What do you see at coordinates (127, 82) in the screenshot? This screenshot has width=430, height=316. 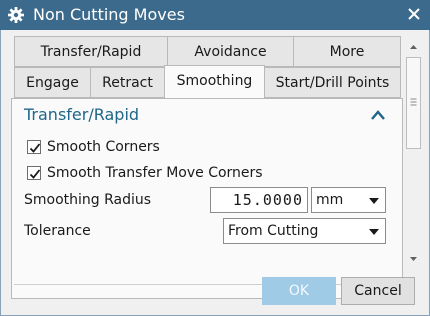 I see `tab-retract: Retract` at bounding box center [127, 82].